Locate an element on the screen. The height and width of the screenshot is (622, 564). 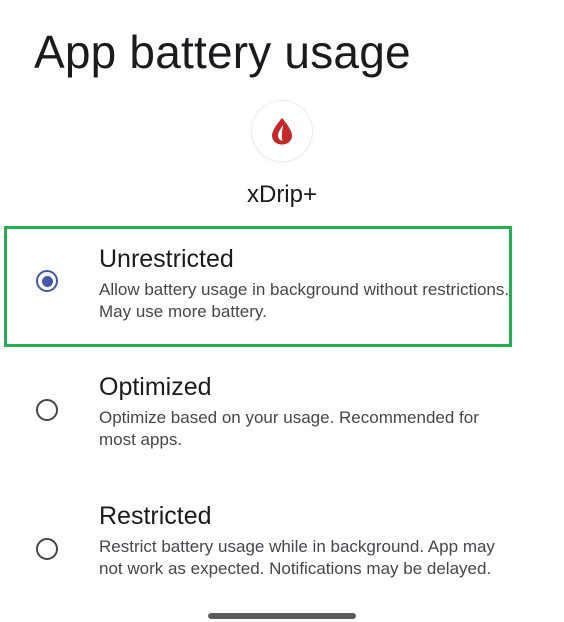
blood-drop-icon is located at coordinates (282, 131).